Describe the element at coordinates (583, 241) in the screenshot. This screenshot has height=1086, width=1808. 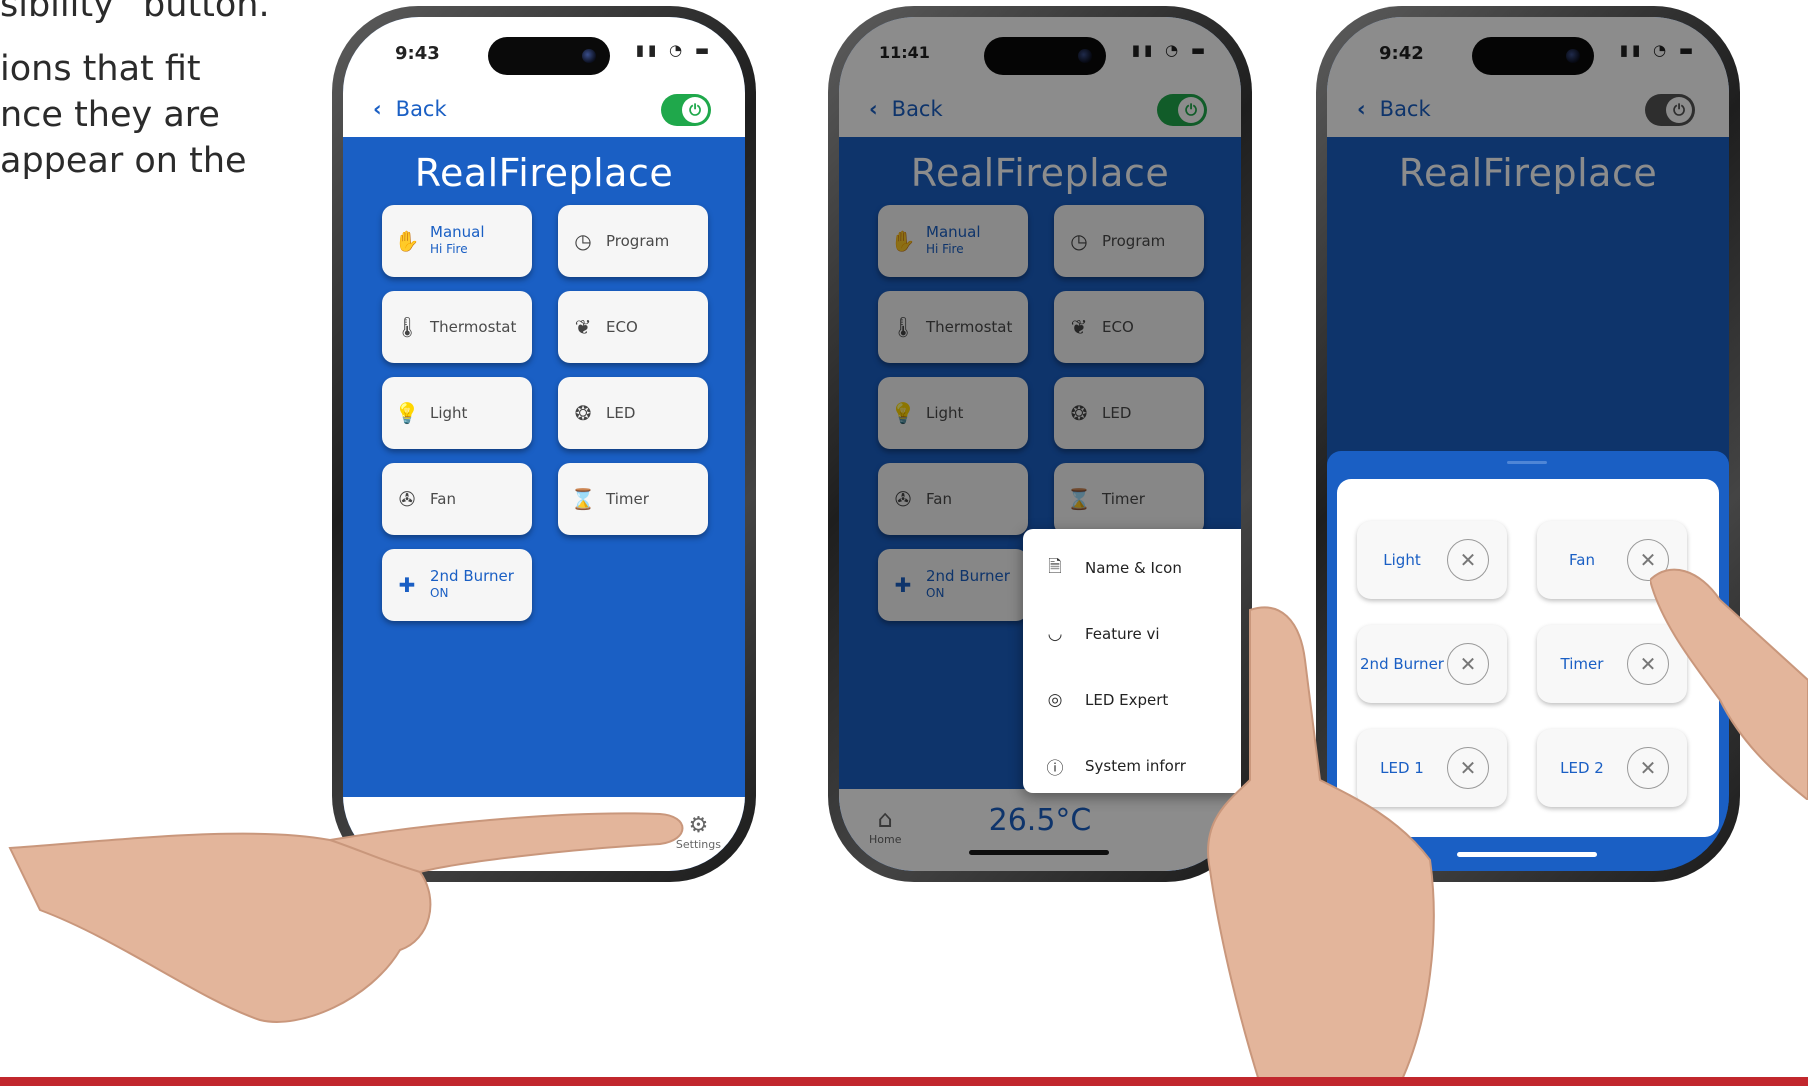
I see `clock-icon: ◷` at that location.